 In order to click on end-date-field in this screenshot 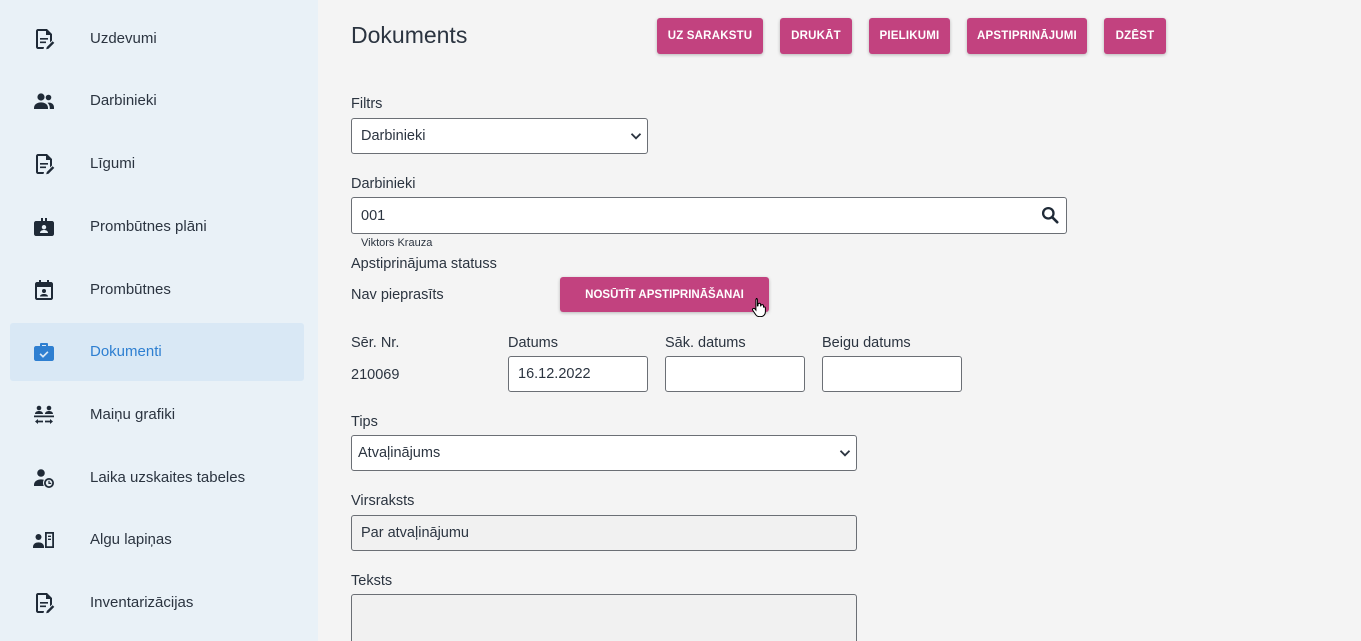, I will do `click(892, 374)`.